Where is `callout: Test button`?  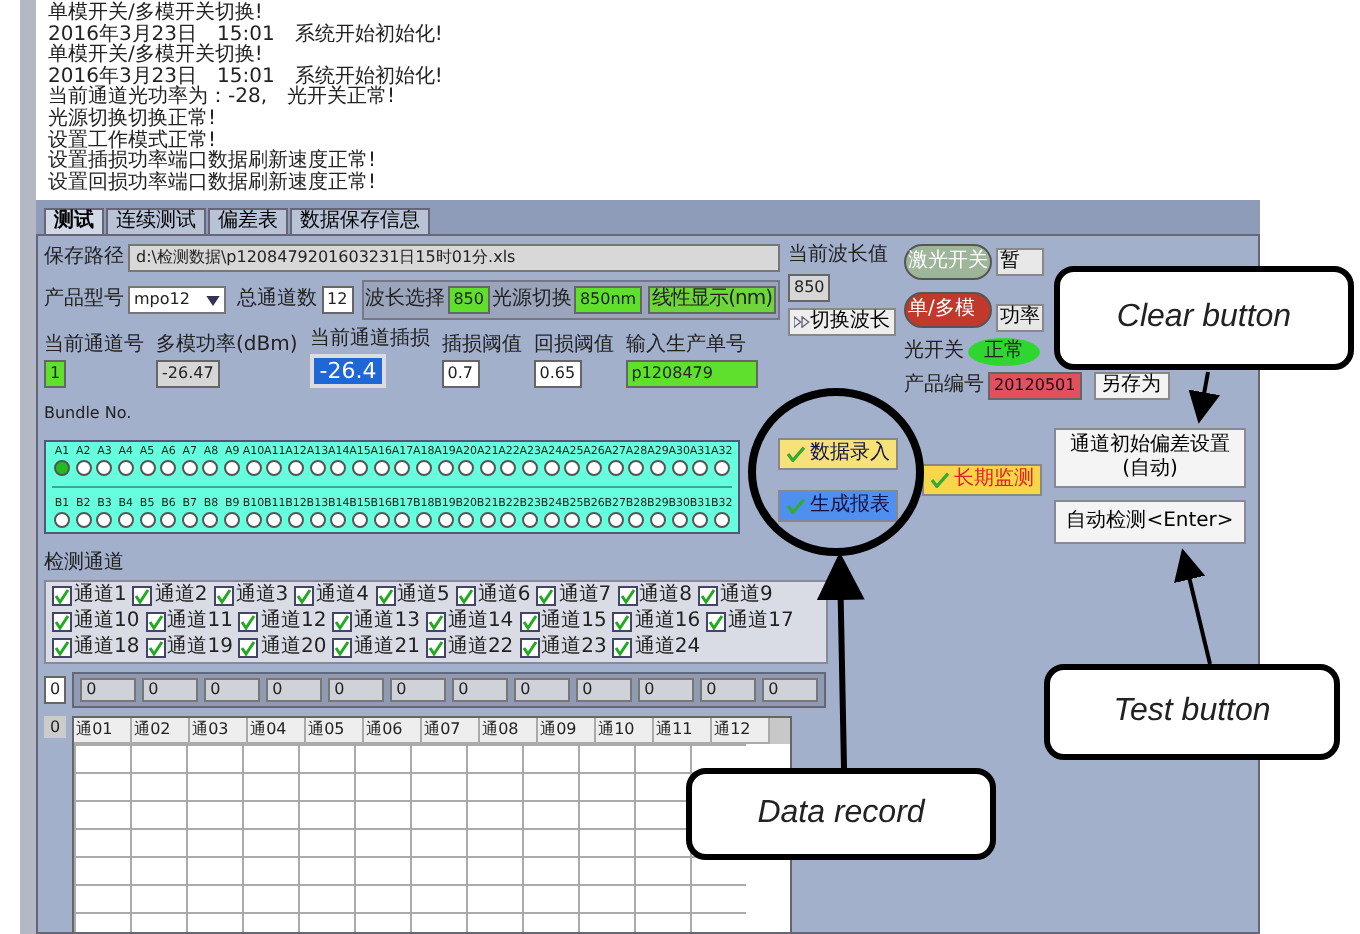
callout: Test button is located at coordinates (1192, 712).